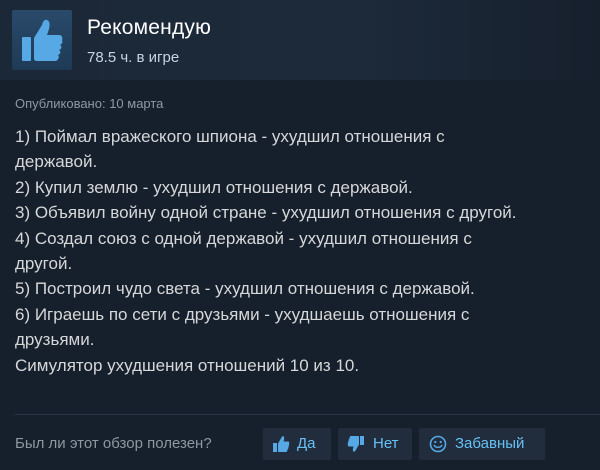 This screenshot has height=470, width=600. Describe the element at coordinates (438, 444) in the screenshot. I see `smiley-icon` at that location.